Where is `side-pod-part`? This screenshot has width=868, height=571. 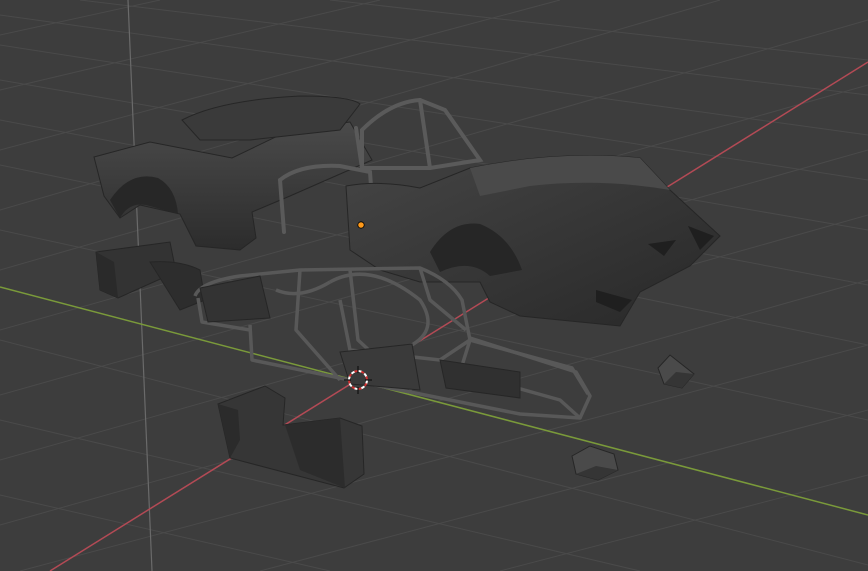 side-pod-part is located at coordinates (291, 437).